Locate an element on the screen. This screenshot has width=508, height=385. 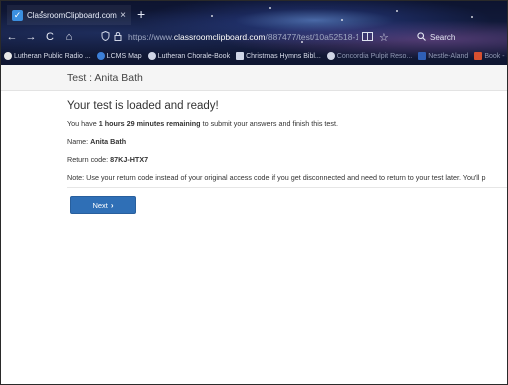
bookmark-item: Nestle-Aland is located at coordinates (443, 56).